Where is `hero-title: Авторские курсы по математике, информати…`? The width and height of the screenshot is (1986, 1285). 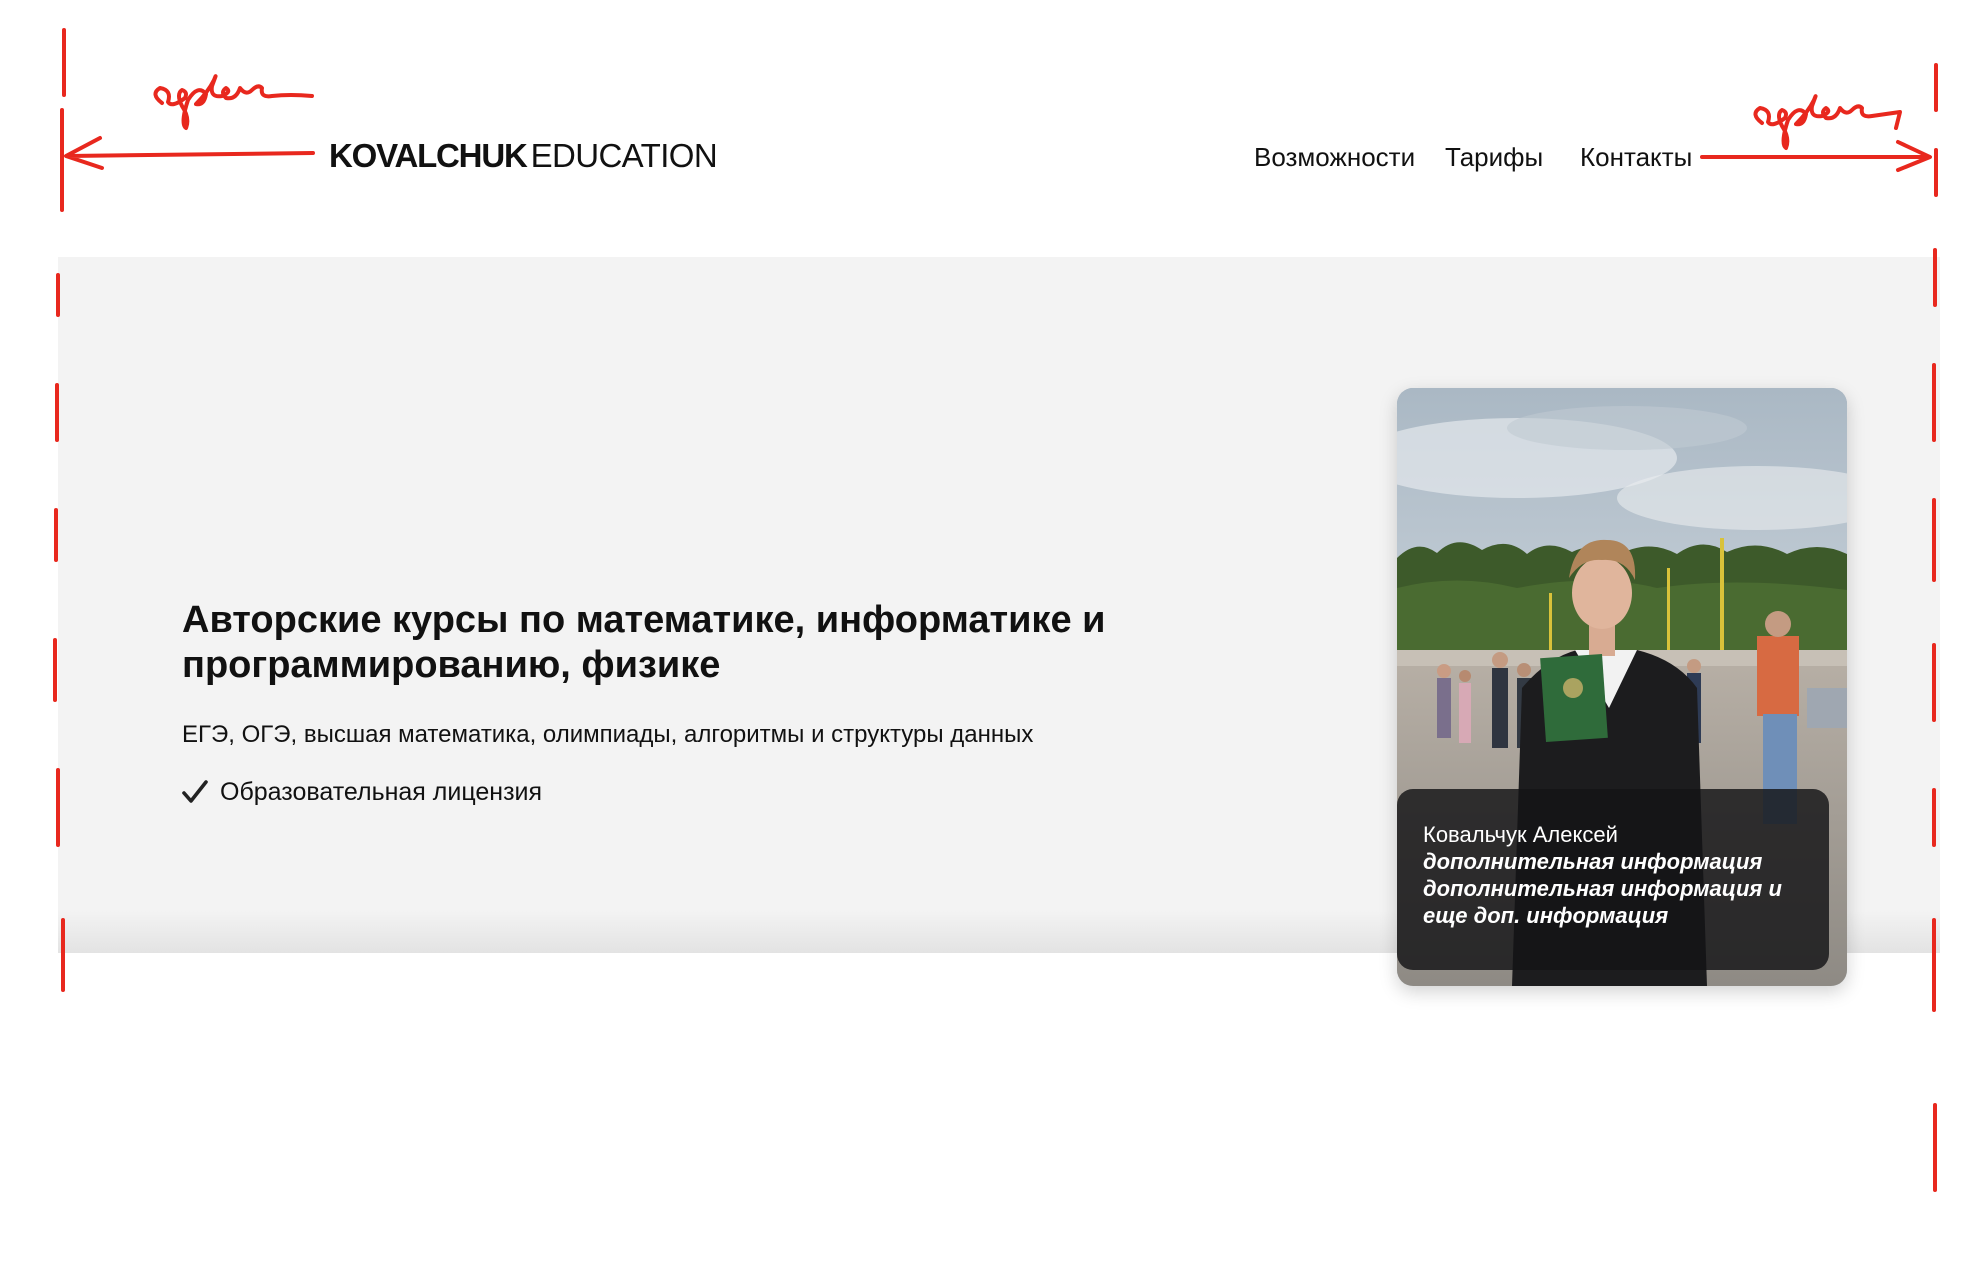
hero-title: Авторские курсы по математике, информати… is located at coordinates (644, 642).